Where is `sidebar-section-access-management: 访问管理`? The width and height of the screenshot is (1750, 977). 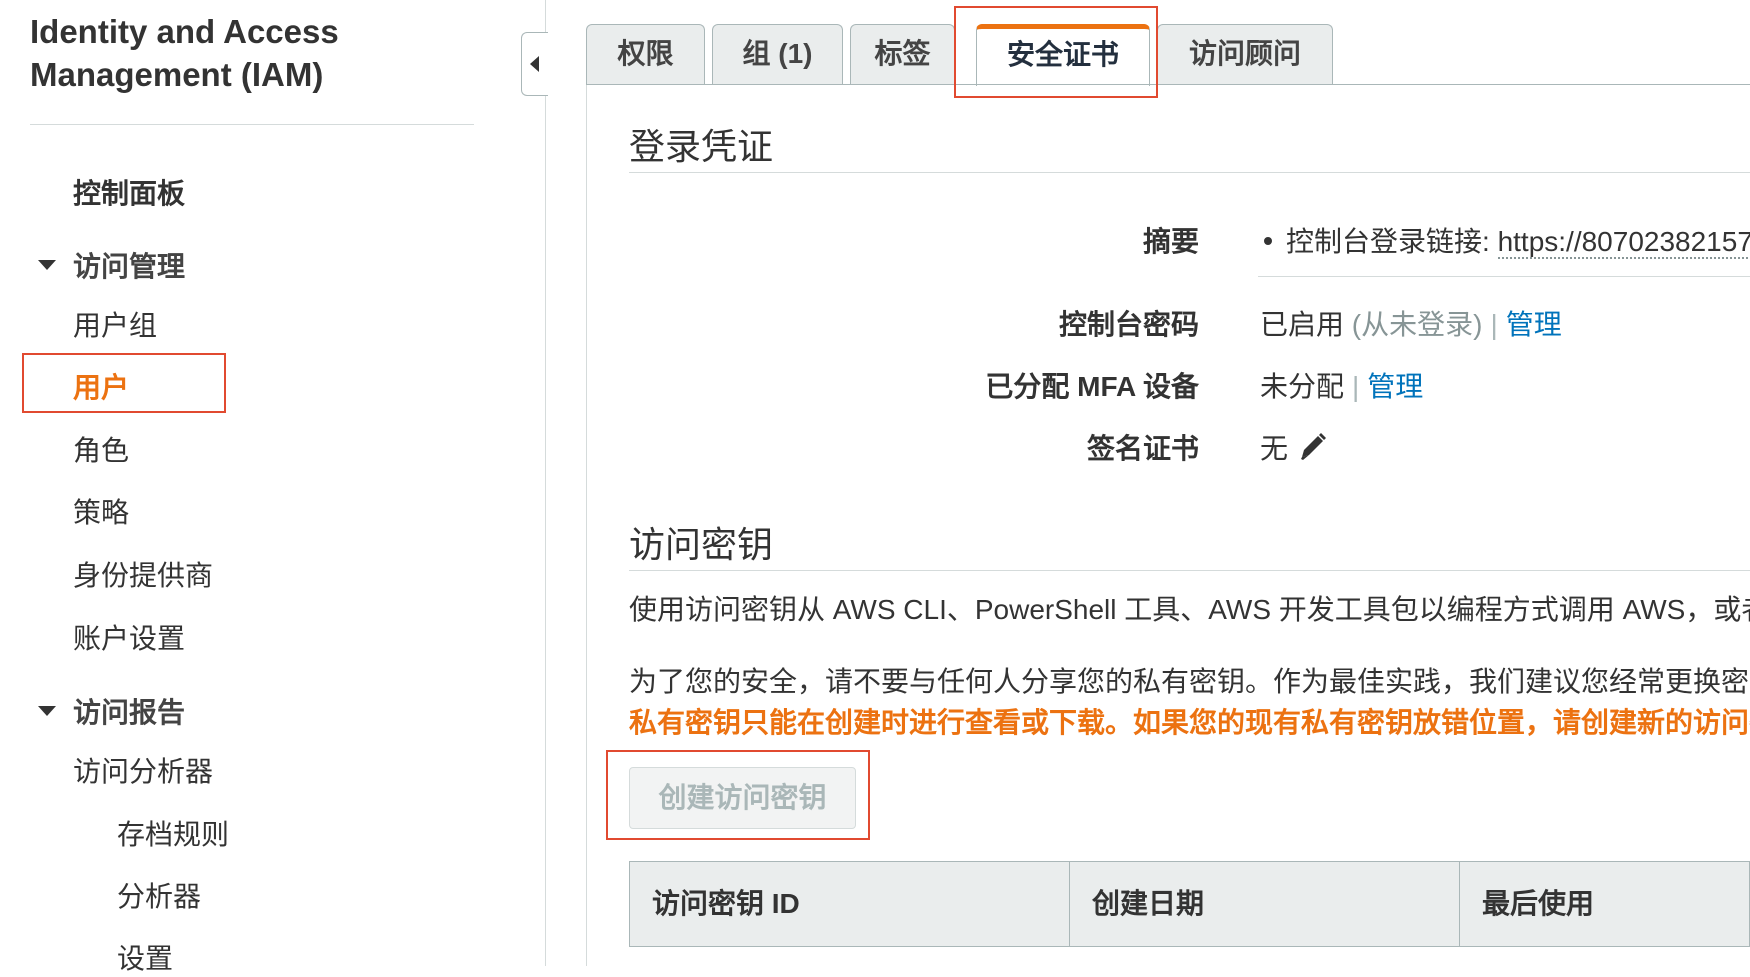 sidebar-section-access-management: 访问管理 is located at coordinates (129, 265).